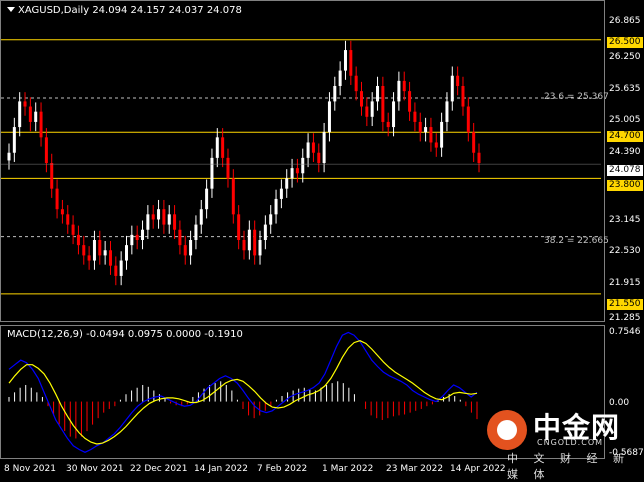  I want to click on price-axis-label: 21.285, so click(625, 318).